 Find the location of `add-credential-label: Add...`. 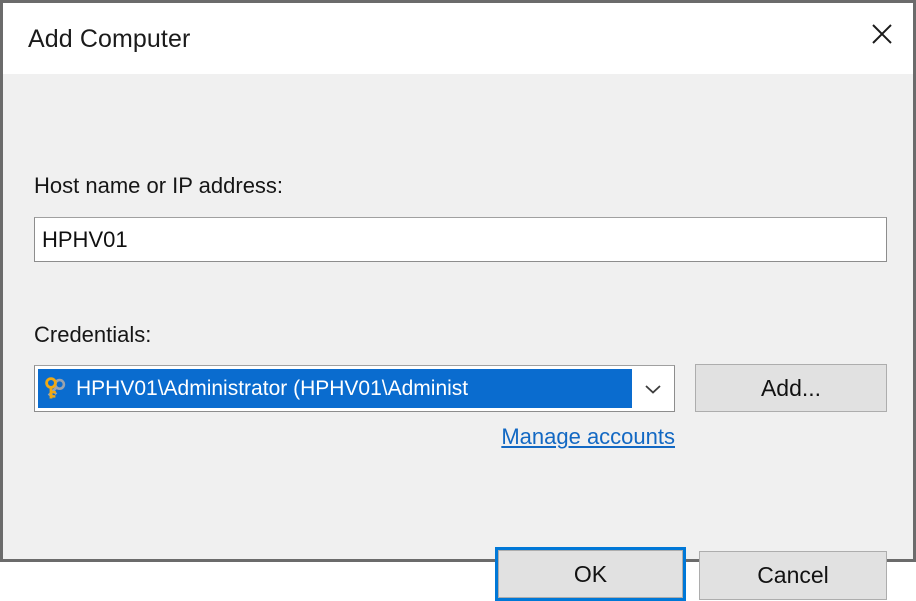

add-credential-label: Add... is located at coordinates (791, 387).